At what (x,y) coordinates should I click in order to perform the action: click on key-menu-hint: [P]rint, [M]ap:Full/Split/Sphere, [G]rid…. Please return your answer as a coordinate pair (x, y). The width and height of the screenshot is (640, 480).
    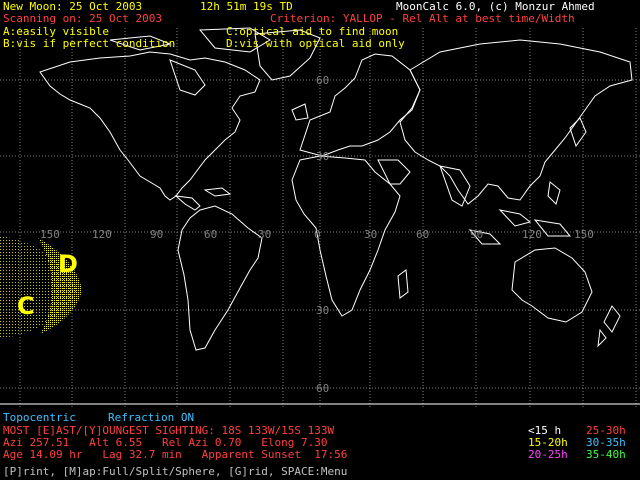
    Looking at the image, I should click on (175, 472).